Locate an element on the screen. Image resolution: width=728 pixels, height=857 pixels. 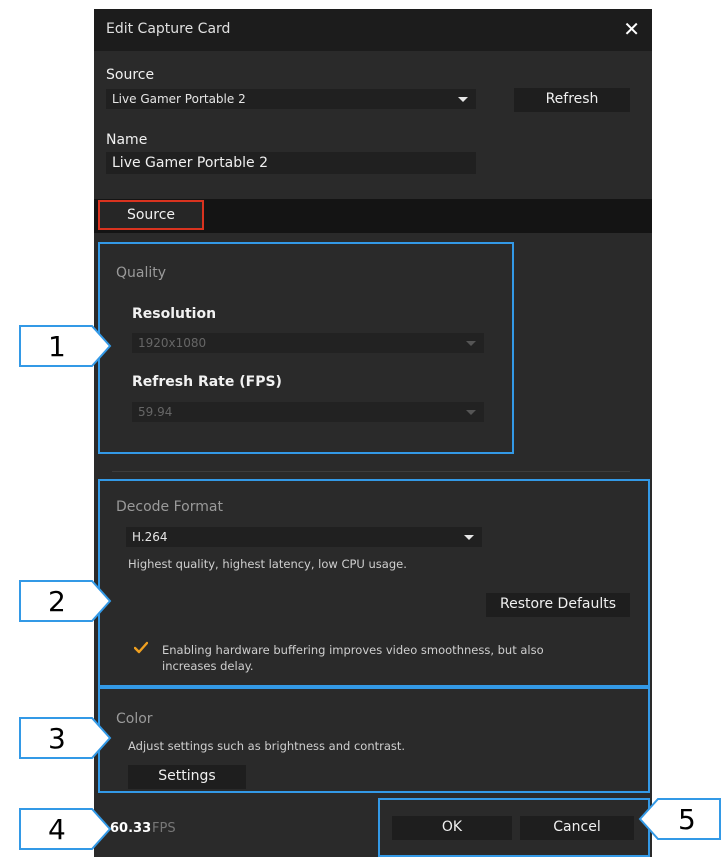
source-label: Source is located at coordinates (130, 75).